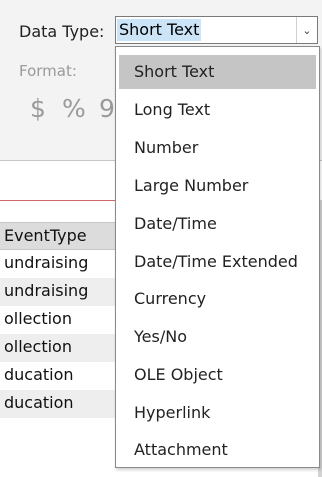 The width and height of the screenshot is (322, 477). Describe the element at coordinates (217, 148) in the screenshot. I see `dropdown-option: Number` at that location.